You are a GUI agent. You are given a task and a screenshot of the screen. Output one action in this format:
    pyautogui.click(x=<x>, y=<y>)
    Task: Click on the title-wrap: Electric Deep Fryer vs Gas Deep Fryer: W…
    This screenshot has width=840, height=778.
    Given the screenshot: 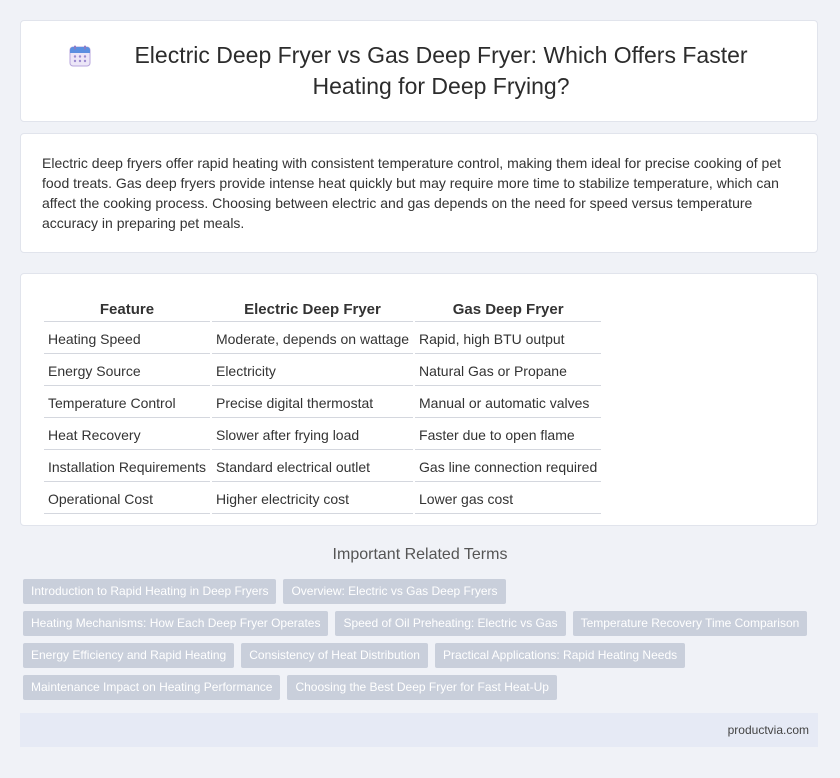 What is the action you would take?
    pyautogui.click(x=419, y=71)
    